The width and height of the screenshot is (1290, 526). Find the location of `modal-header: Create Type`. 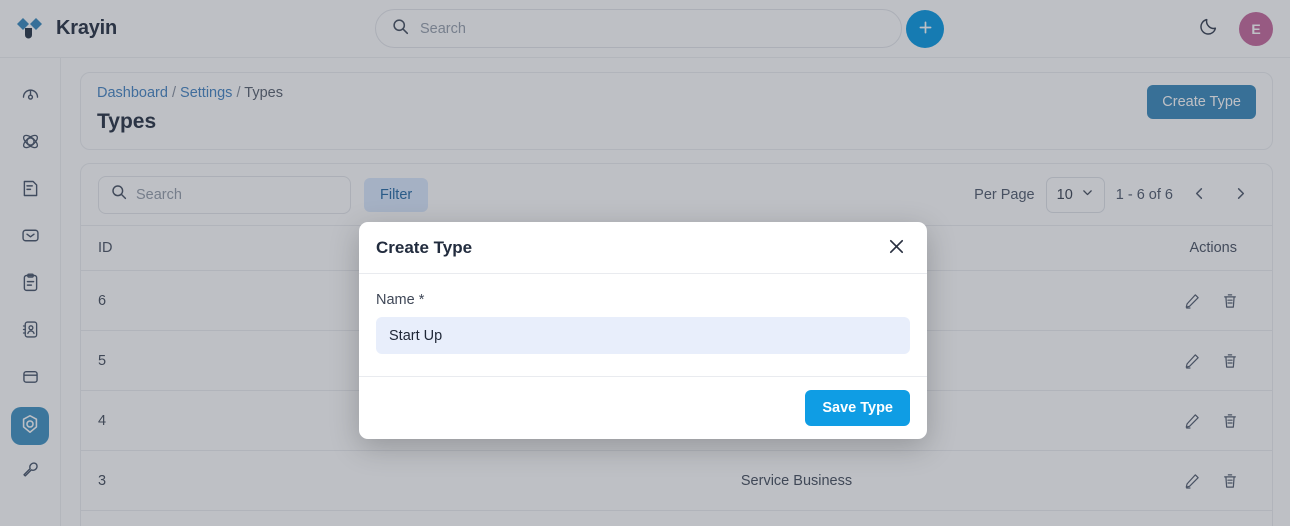

modal-header: Create Type is located at coordinates (643, 248).